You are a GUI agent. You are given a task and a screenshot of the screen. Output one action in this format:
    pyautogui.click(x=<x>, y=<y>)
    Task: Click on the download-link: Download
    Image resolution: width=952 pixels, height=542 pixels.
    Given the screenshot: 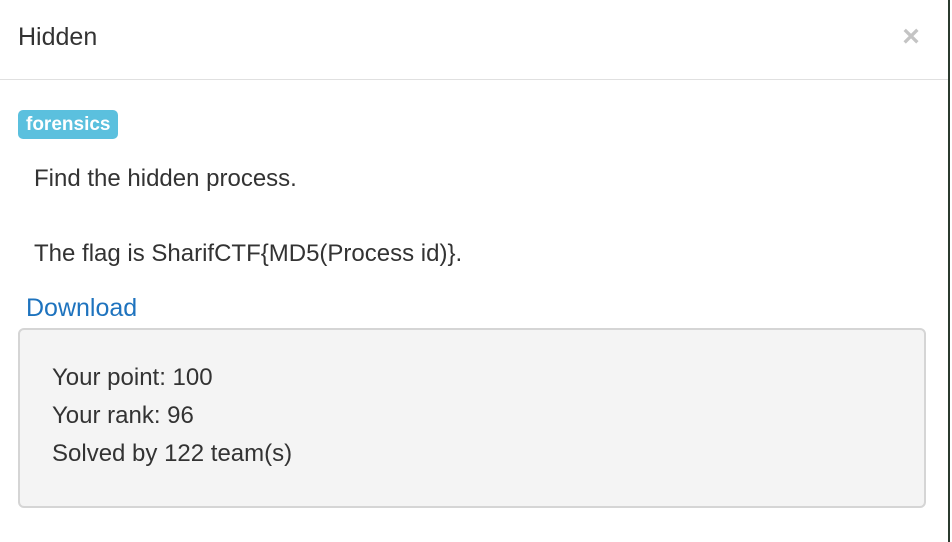 What is the action you would take?
    pyautogui.click(x=81, y=308)
    